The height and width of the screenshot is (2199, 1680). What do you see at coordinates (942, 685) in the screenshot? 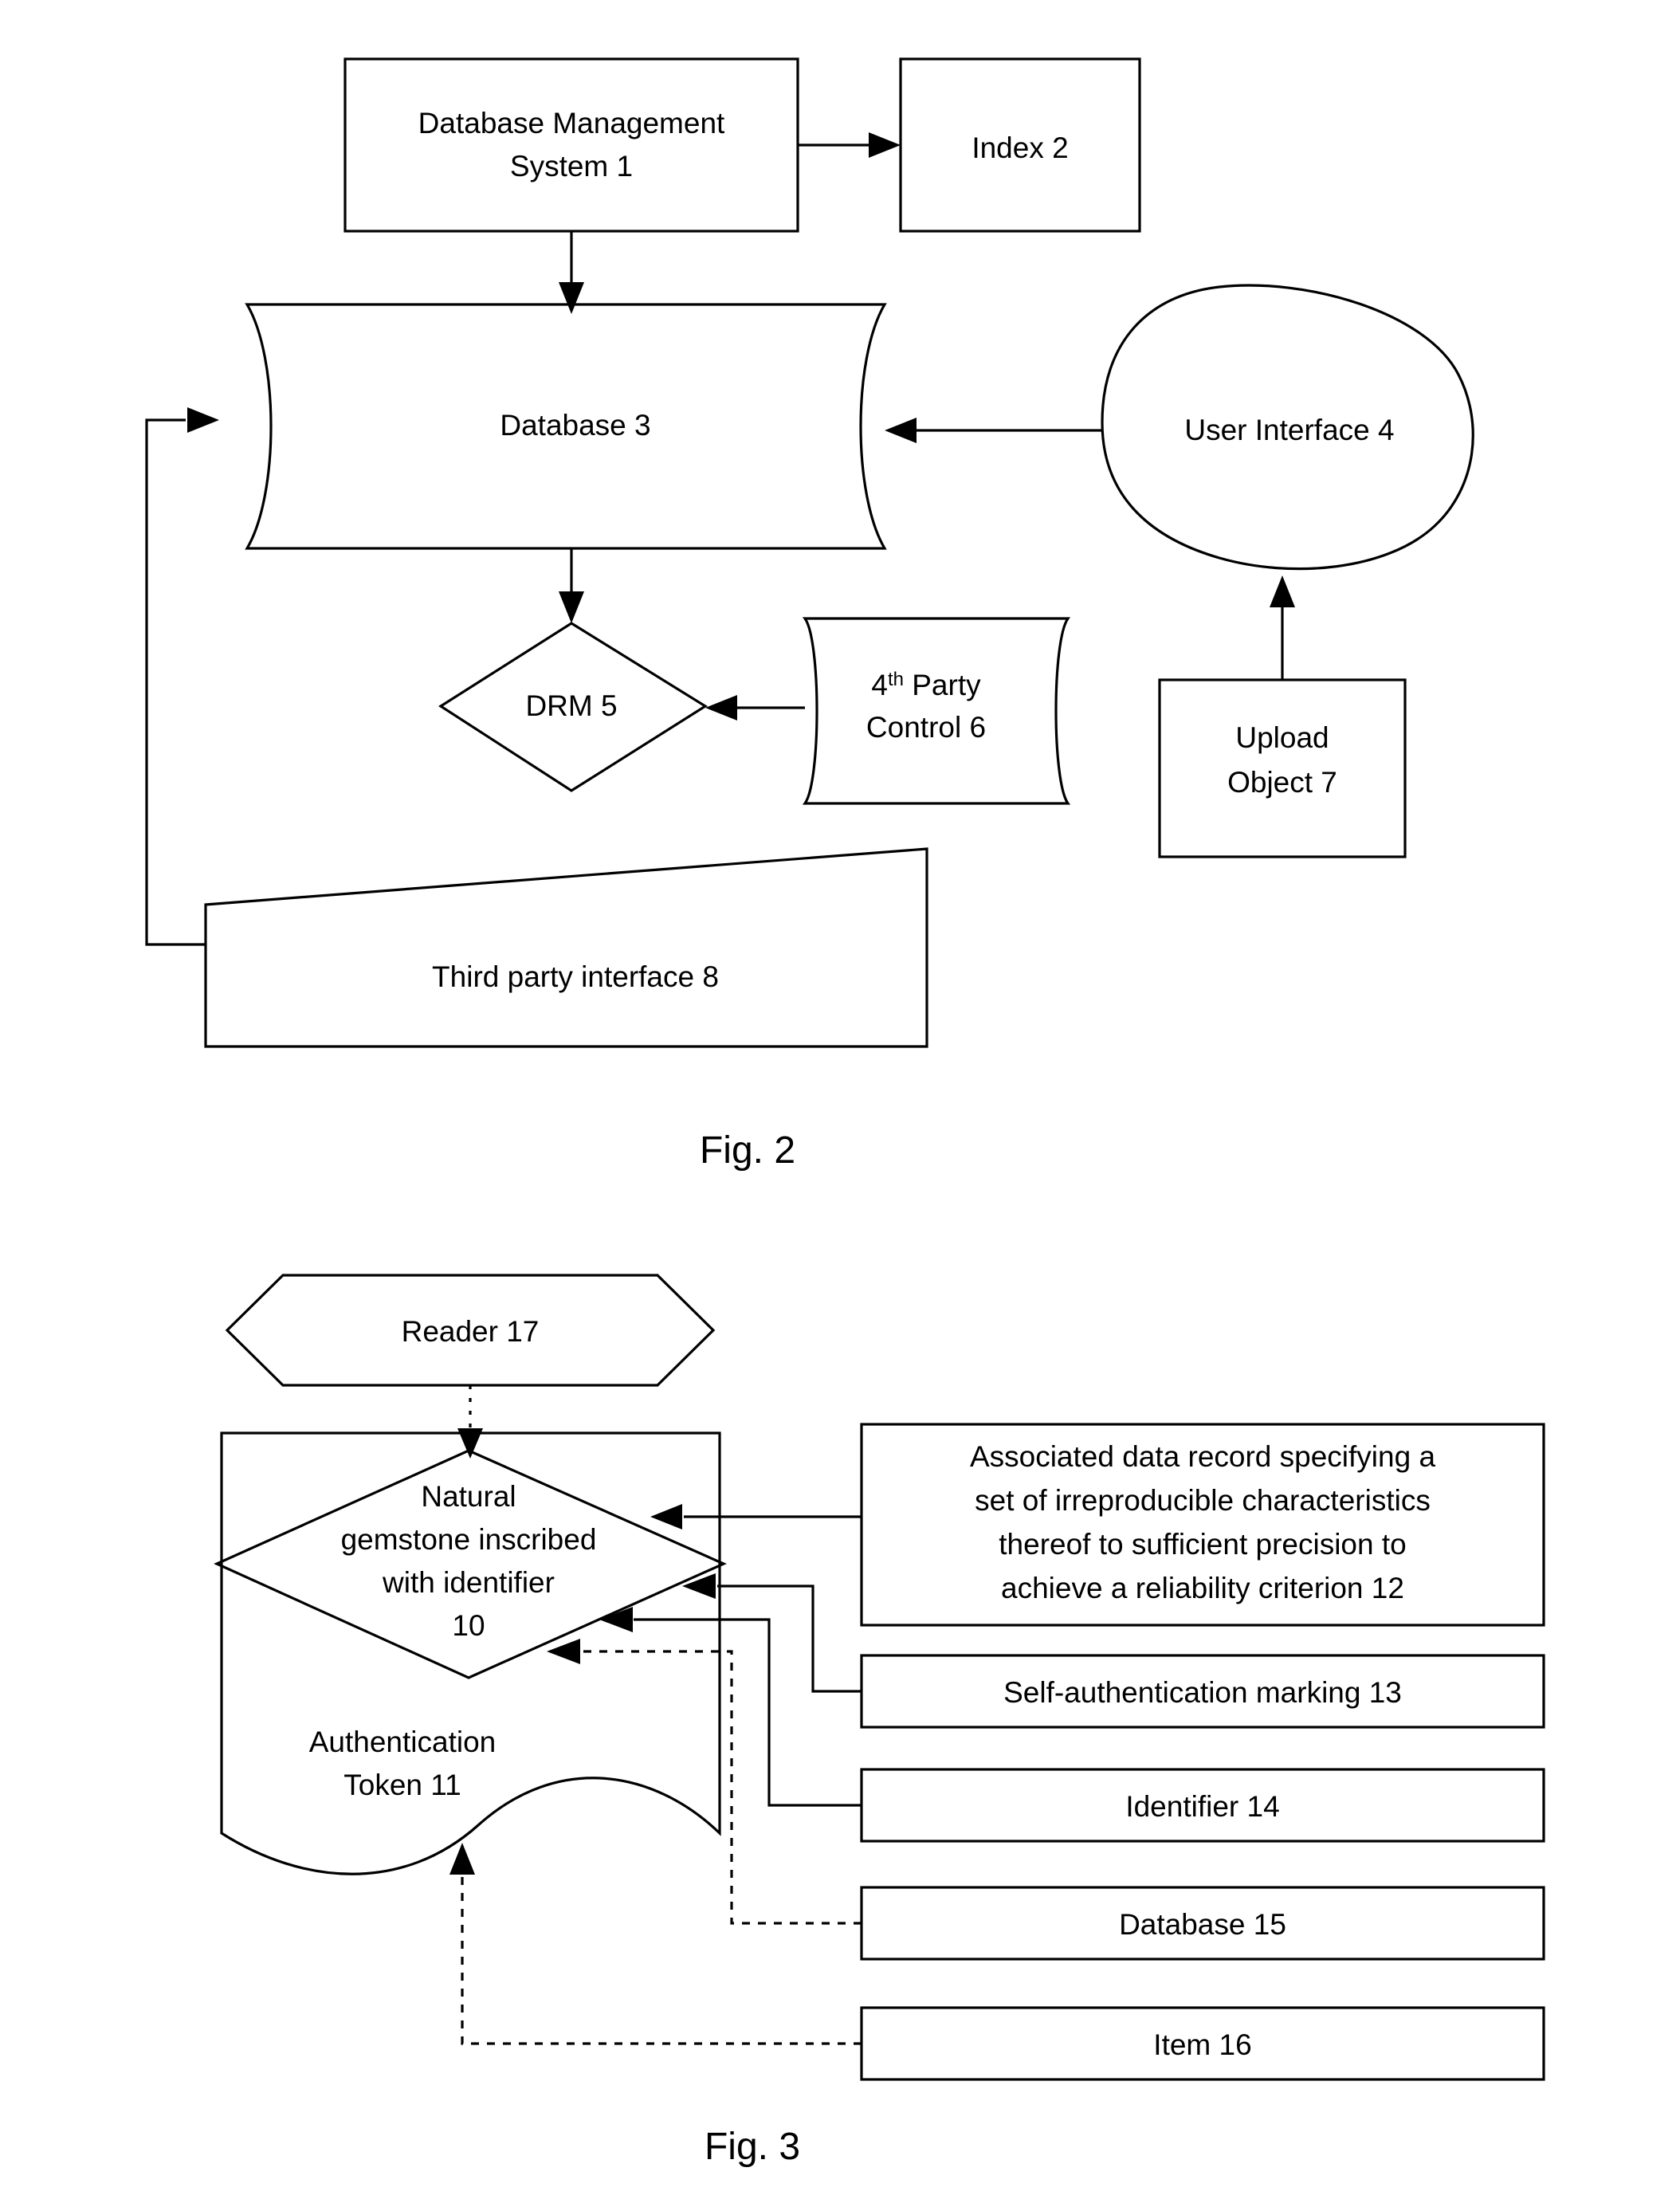
I see `node-fourth-party-control-word: Party` at bounding box center [942, 685].